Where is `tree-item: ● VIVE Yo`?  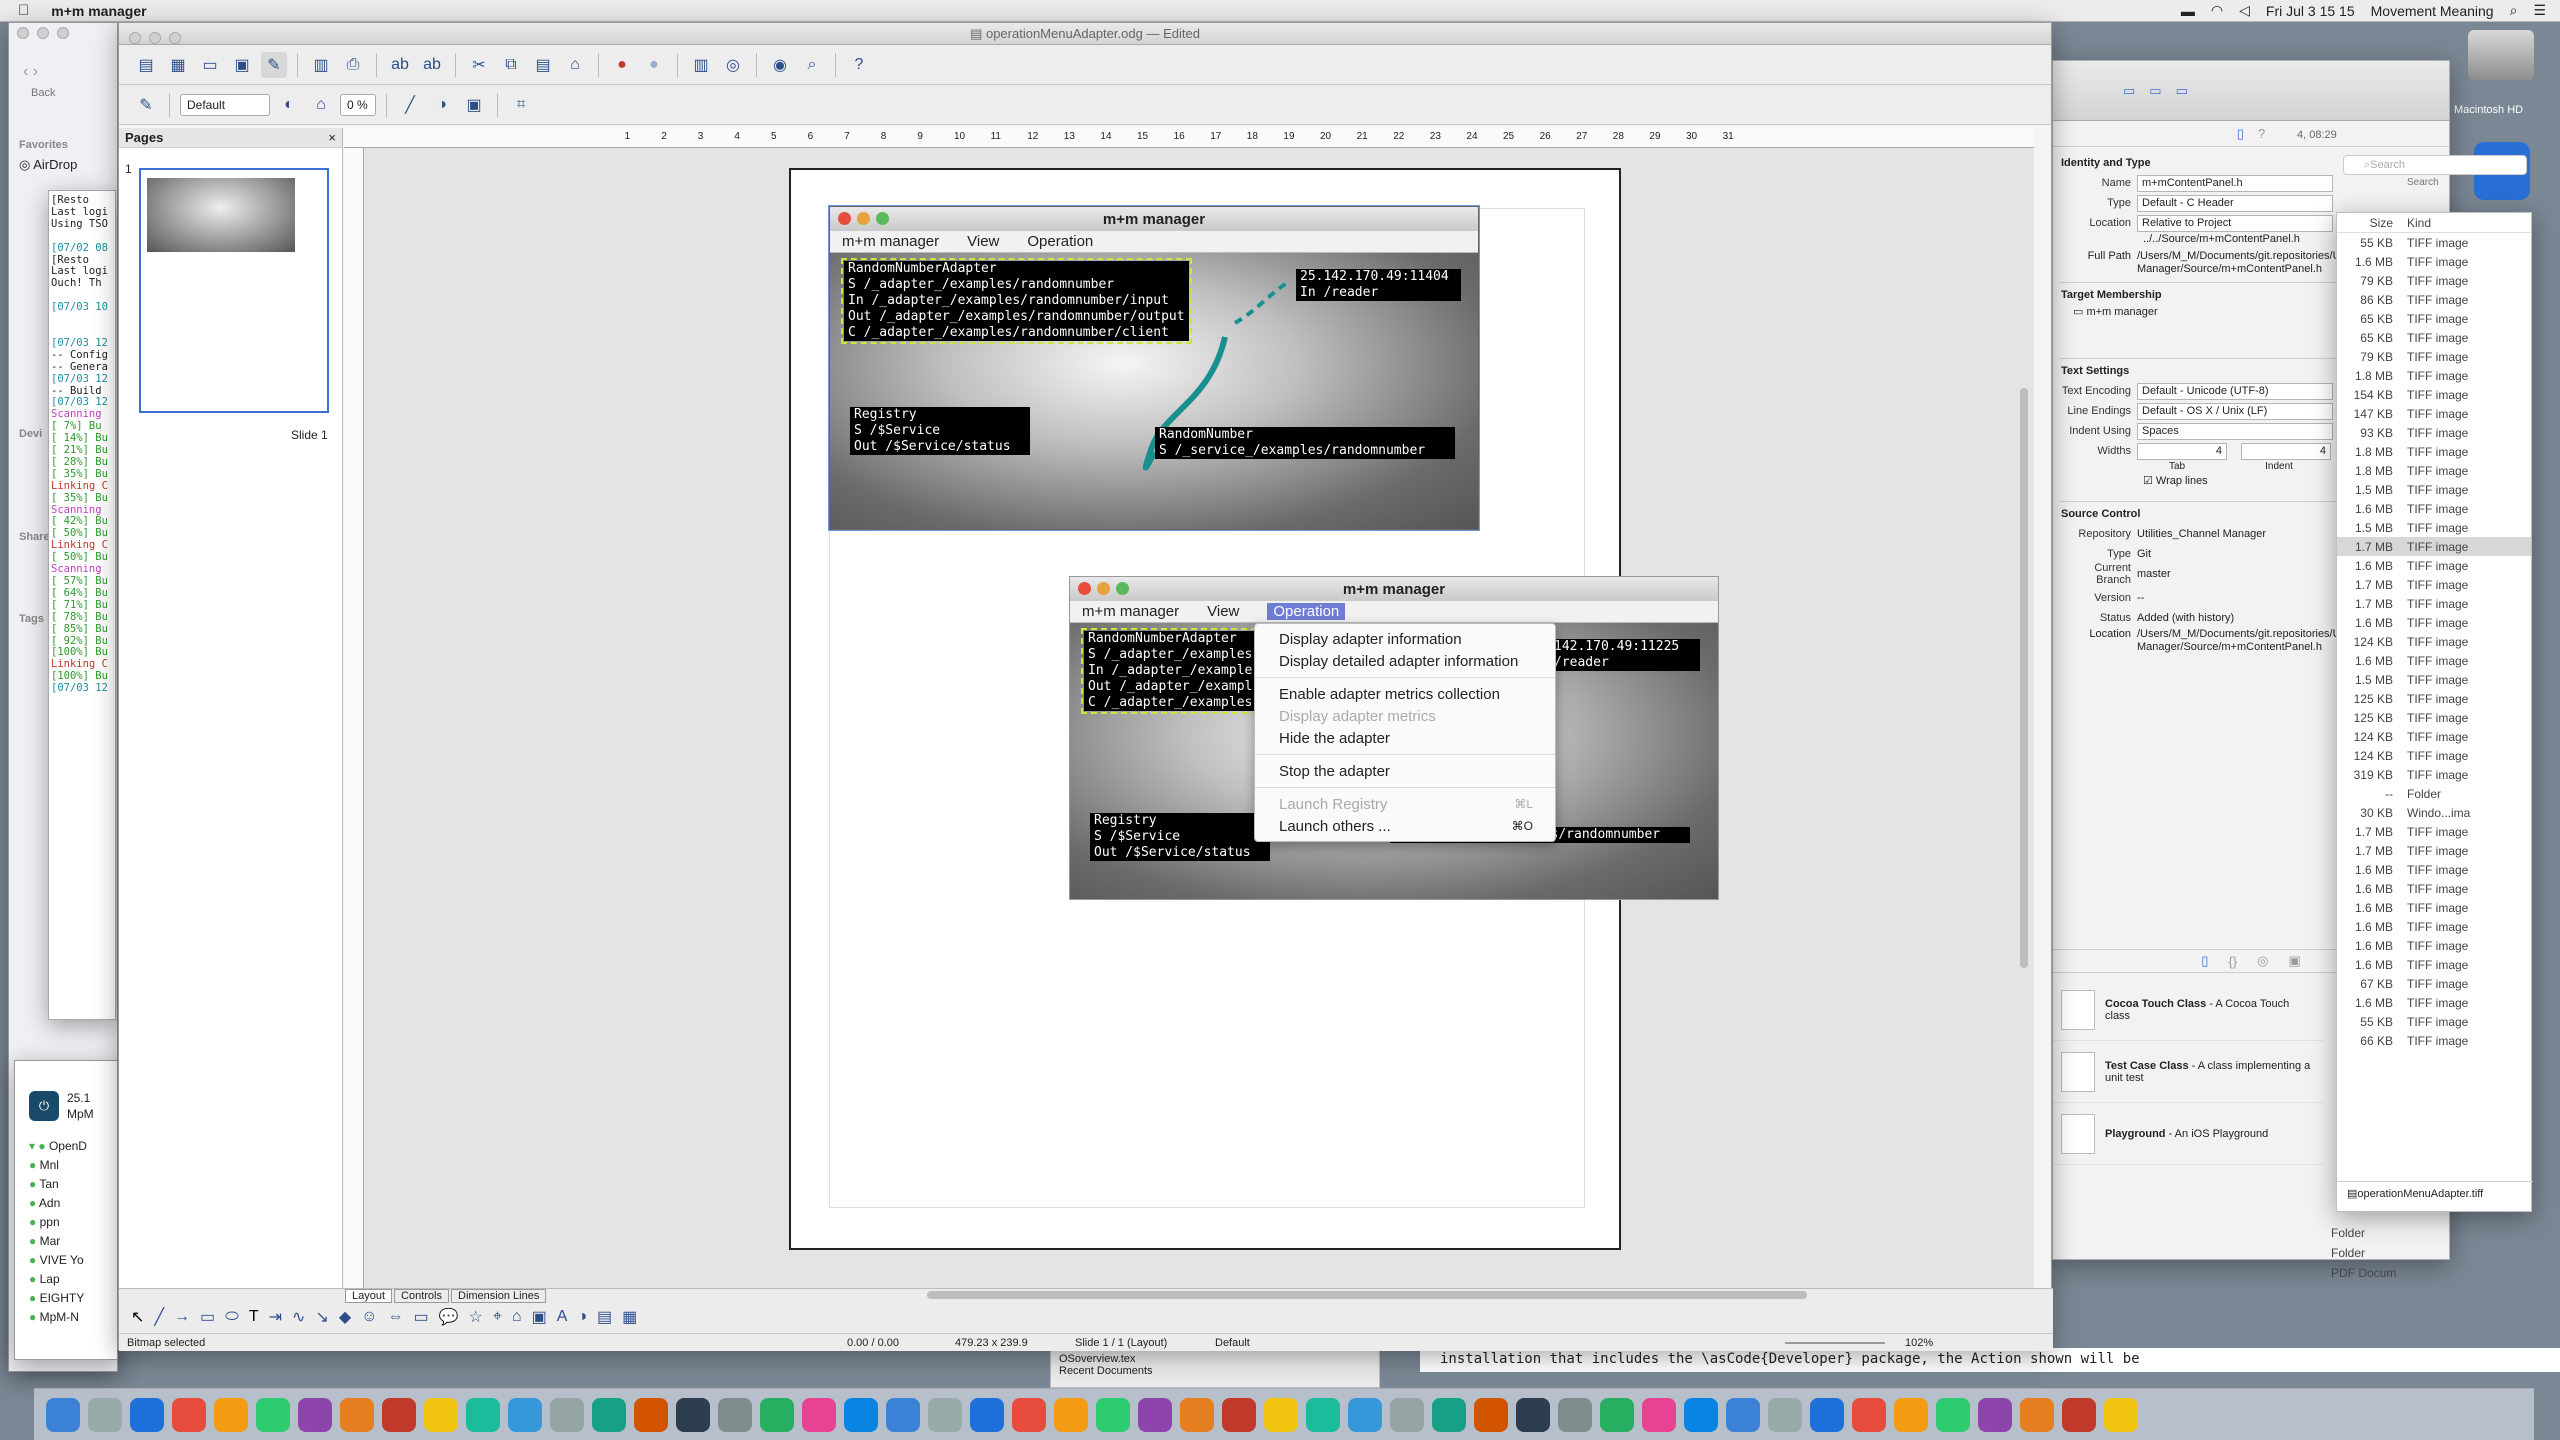 tree-item: ● VIVE Yo is located at coordinates (58, 1260).